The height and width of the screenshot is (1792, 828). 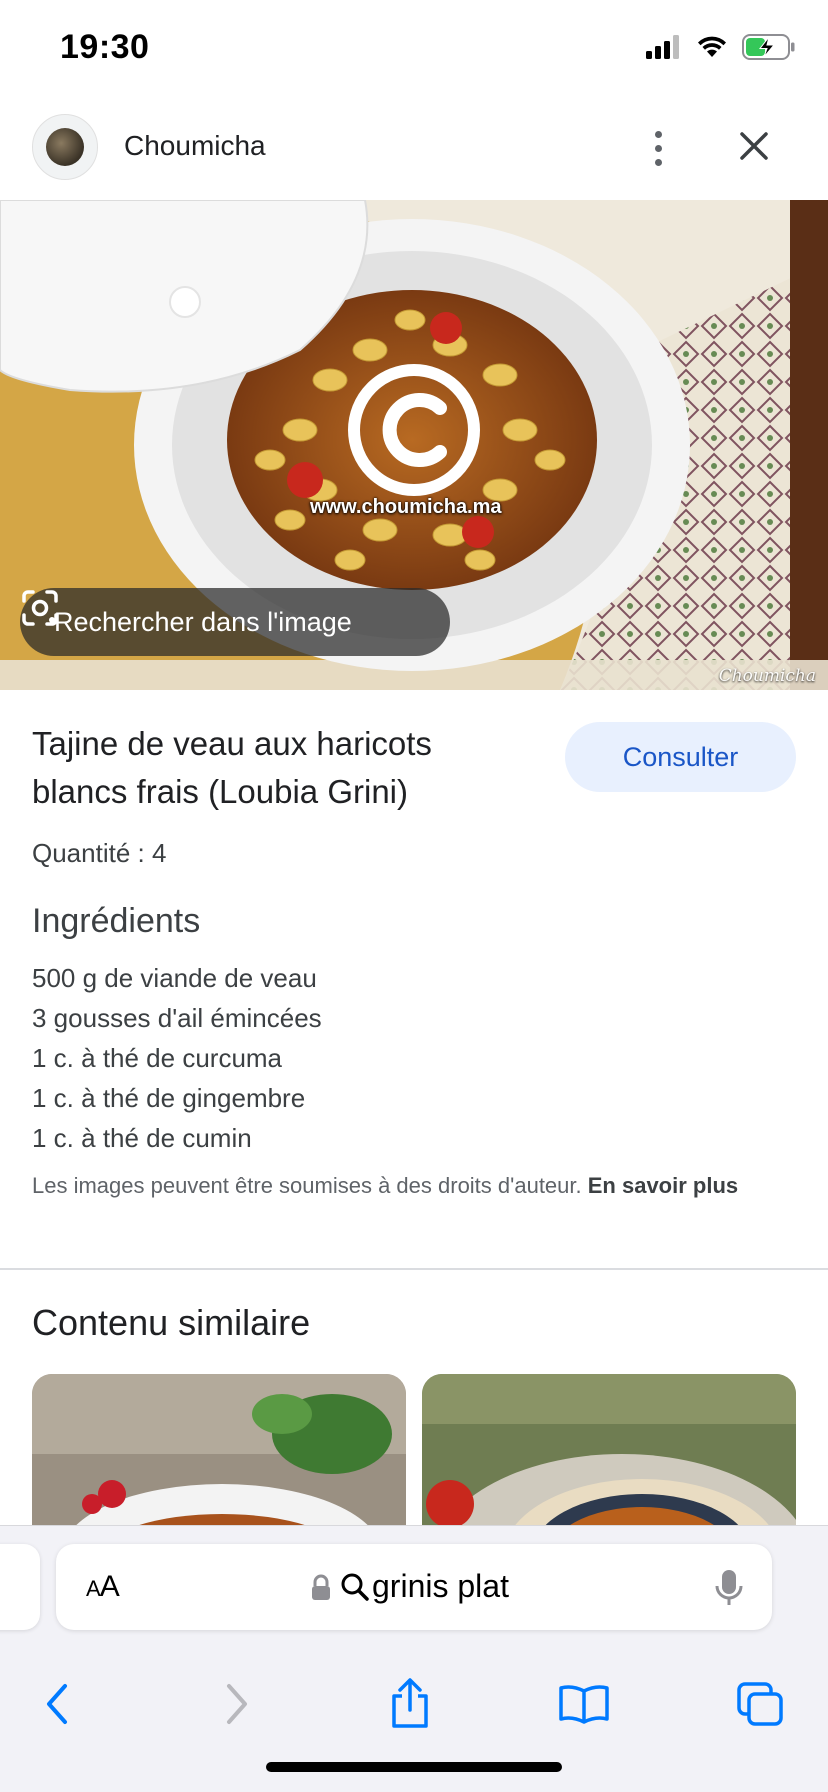 I want to click on previous-tab-preview, so click(x=20, y=1587).